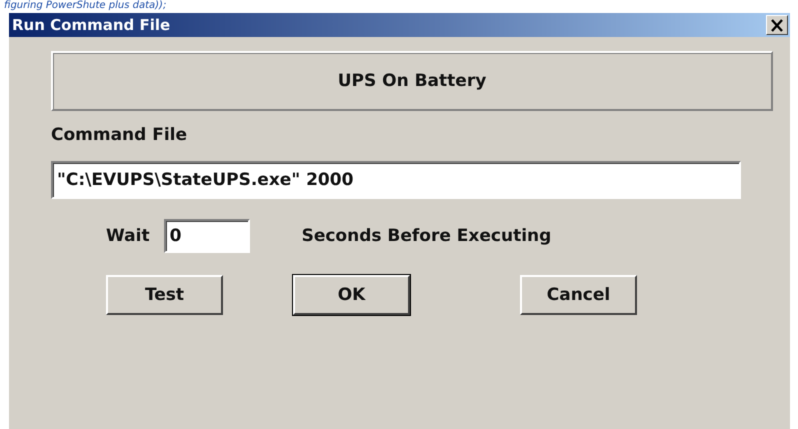  I want to click on dialog-button: OK, so click(351, 295).